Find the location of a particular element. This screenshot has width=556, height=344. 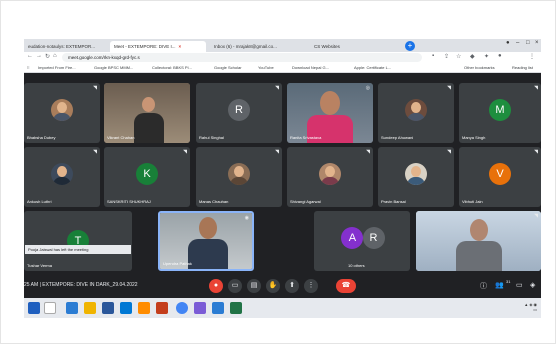

puzzle-icon: ✦ is located at coordinates (486, 56).